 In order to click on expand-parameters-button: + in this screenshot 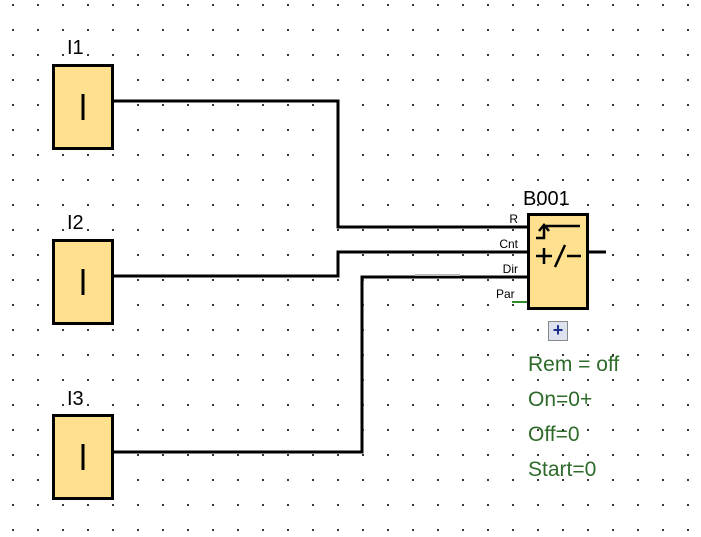, I will do `click(558, 331)`.